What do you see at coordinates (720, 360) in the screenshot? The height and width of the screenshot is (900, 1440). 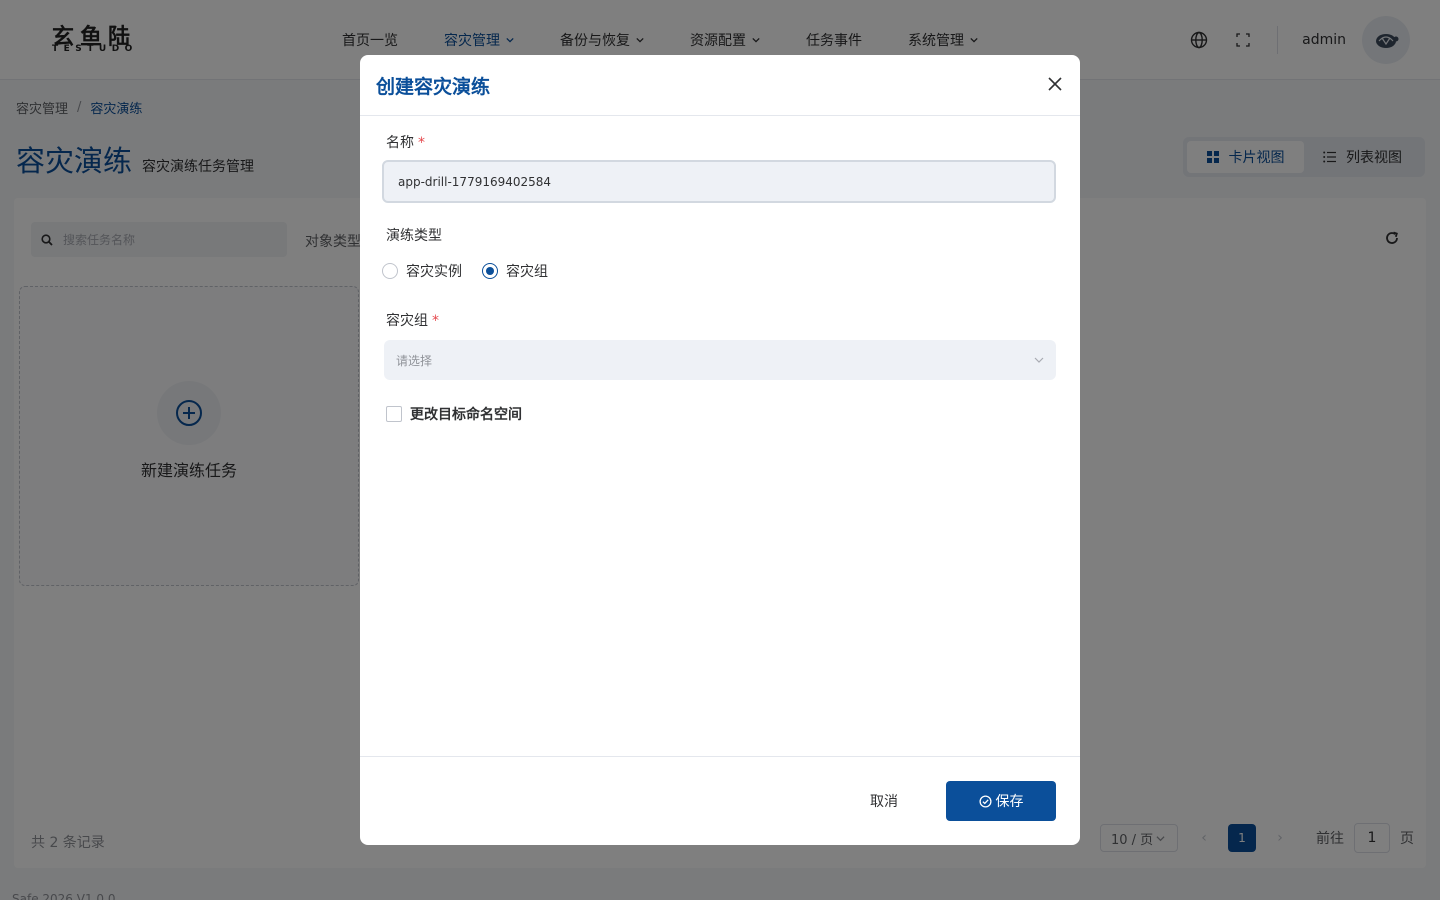 I see `dr-group-select: 请选择` at bounding box center [720, 360].